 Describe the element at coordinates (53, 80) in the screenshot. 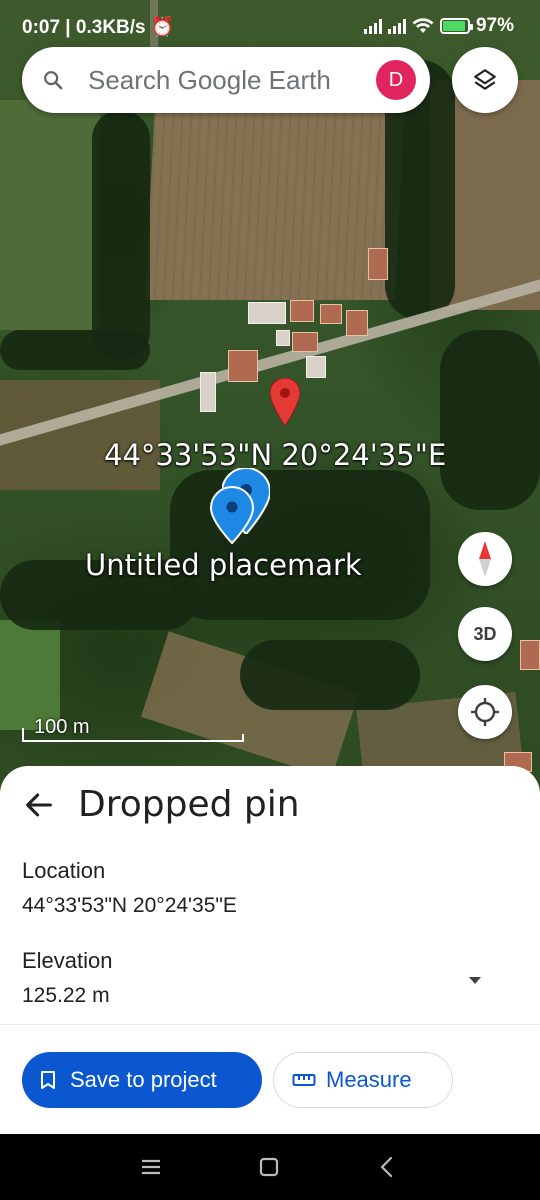

I see `search-icon` at that location.